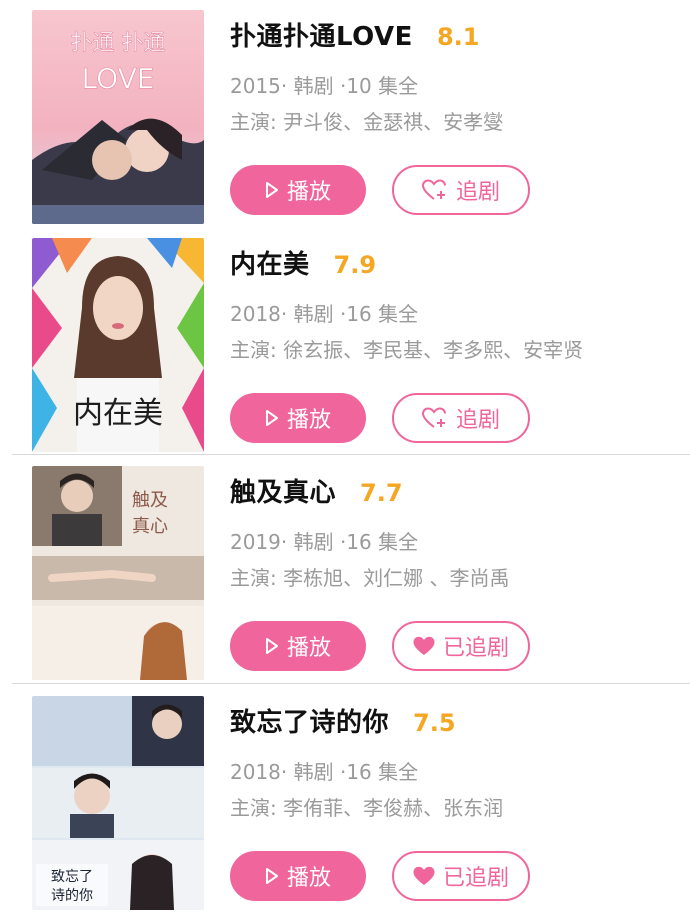 The height and width of the screenshot is (919, 690). I want to click on poster-art: 内在美, so click(118, 345).